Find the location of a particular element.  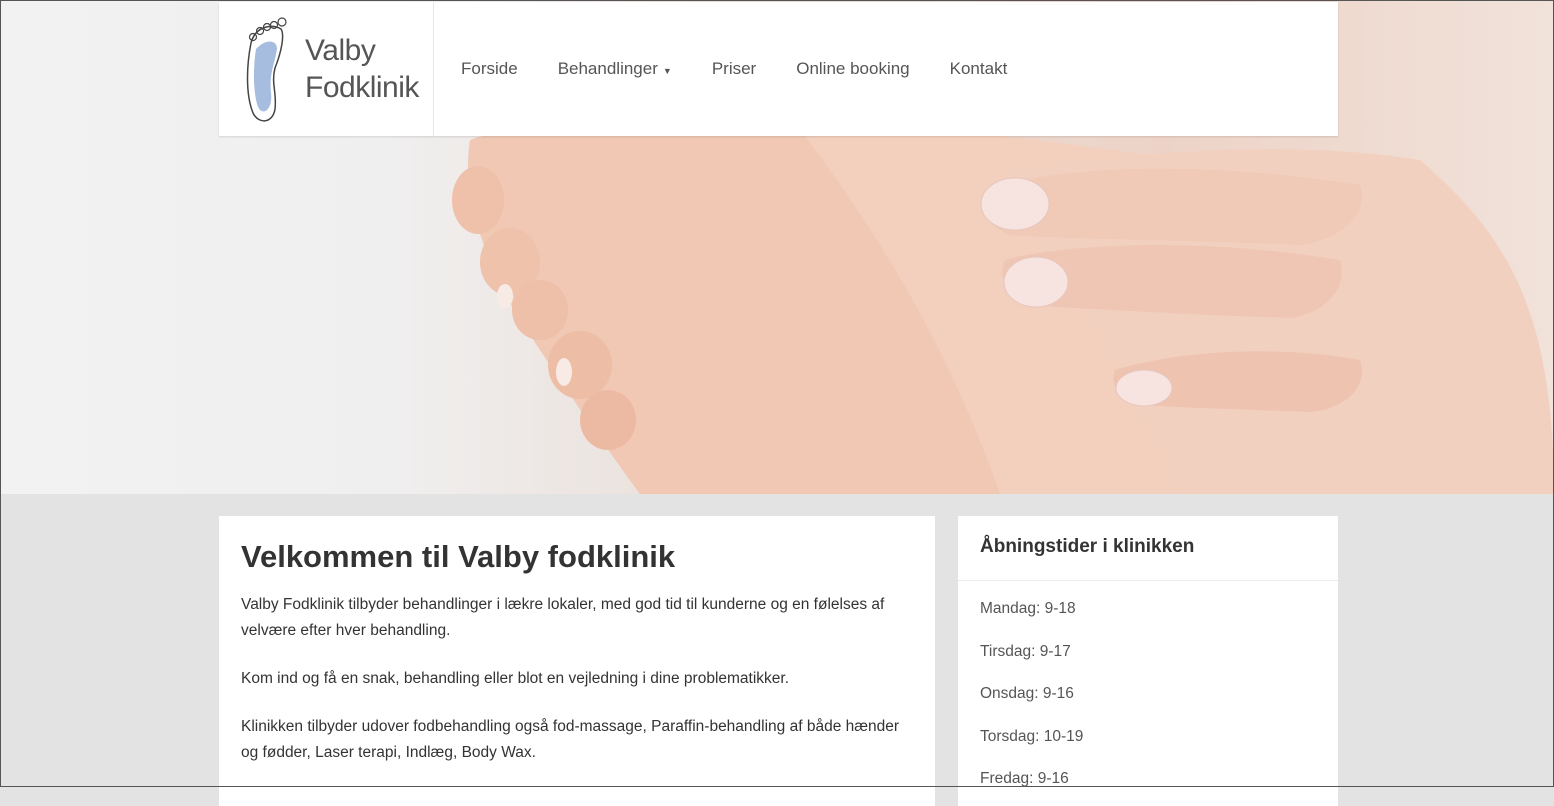

caret-down-icon: ▼ is located at coordinates (667, 71).